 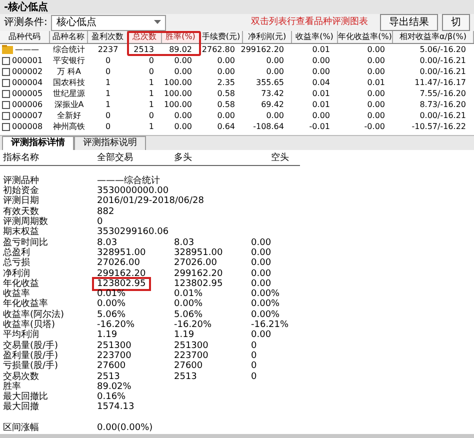 I want to click on column-header: 年化收益率(%), so click(x=365, y=37).